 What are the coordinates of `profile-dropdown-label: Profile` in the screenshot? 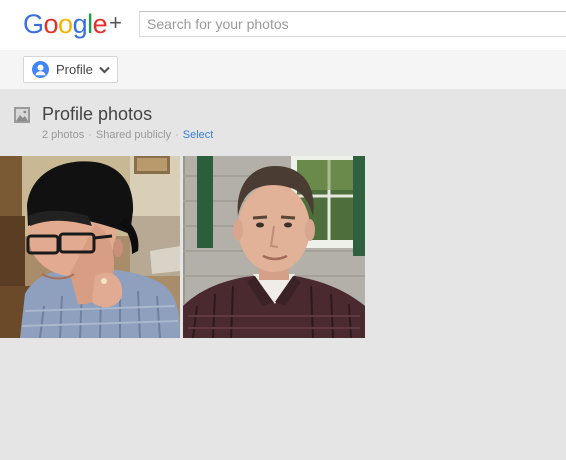 It's located at (74, 69).